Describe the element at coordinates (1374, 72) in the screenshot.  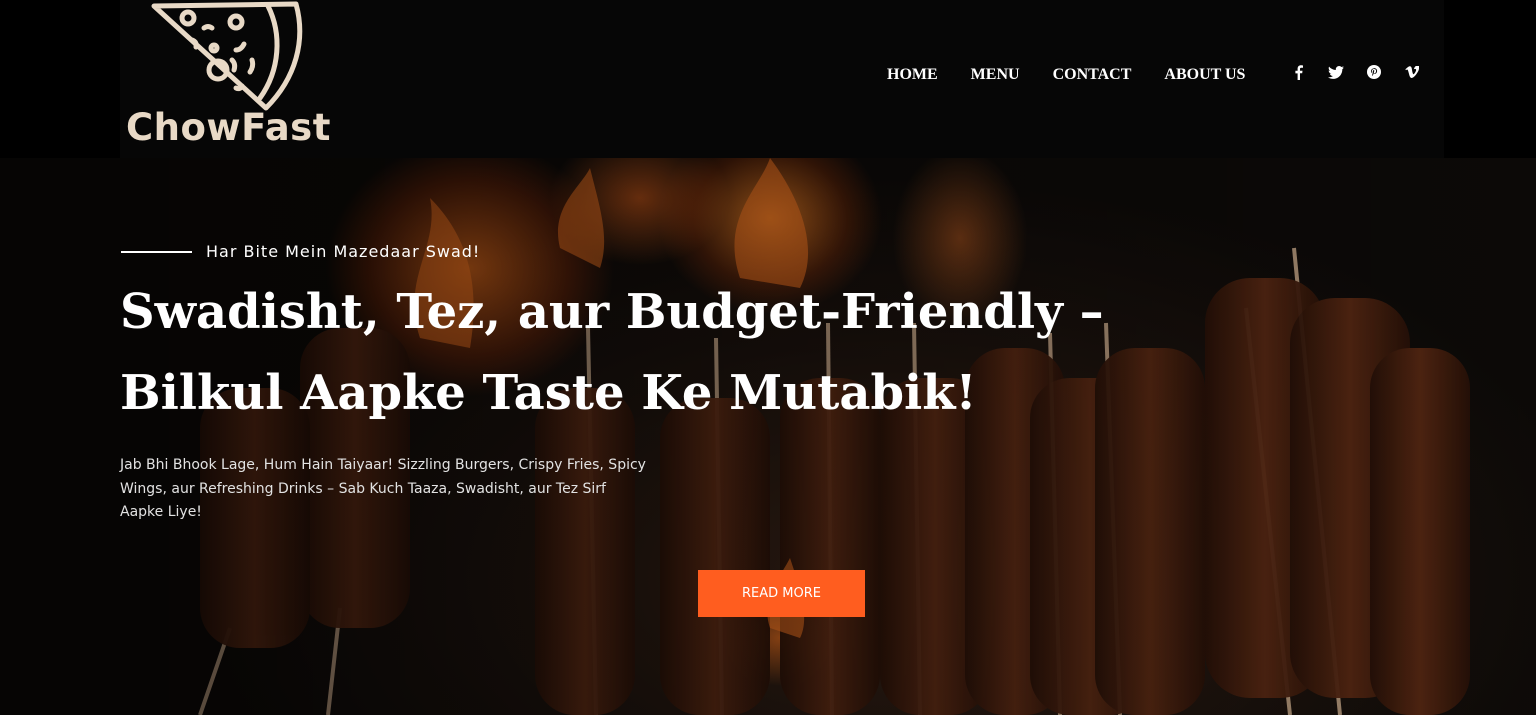
I see `pinterest-icon` at that location.